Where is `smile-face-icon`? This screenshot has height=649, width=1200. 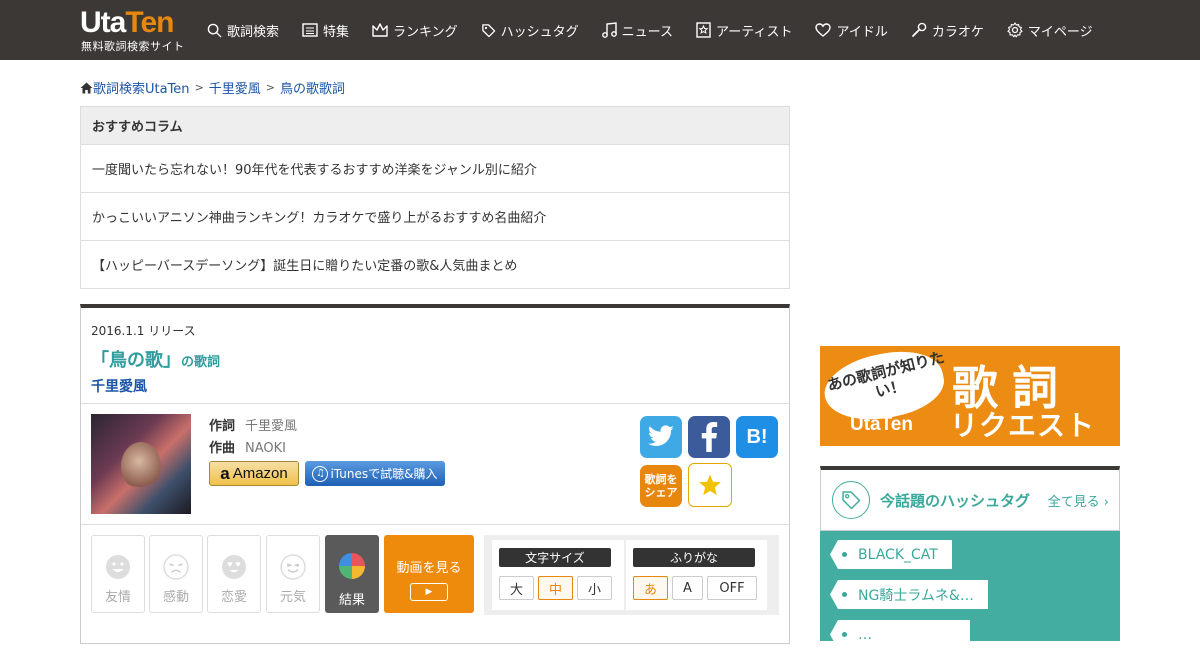 smile-face-icon is located at coordinates (118, 567).